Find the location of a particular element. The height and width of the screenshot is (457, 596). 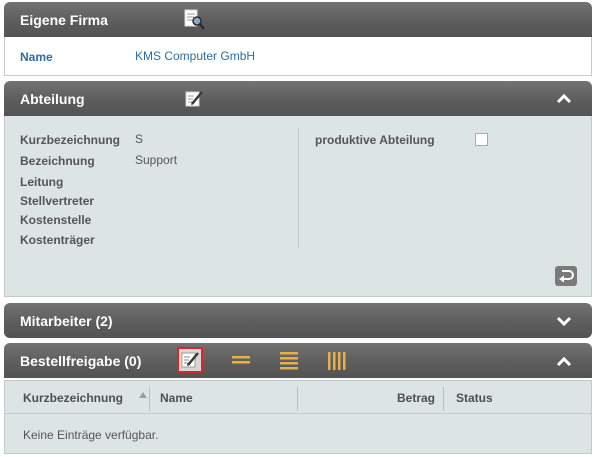

empty-table-message: Keine Einträge verfügbar. is located at coordinates (91, 435).